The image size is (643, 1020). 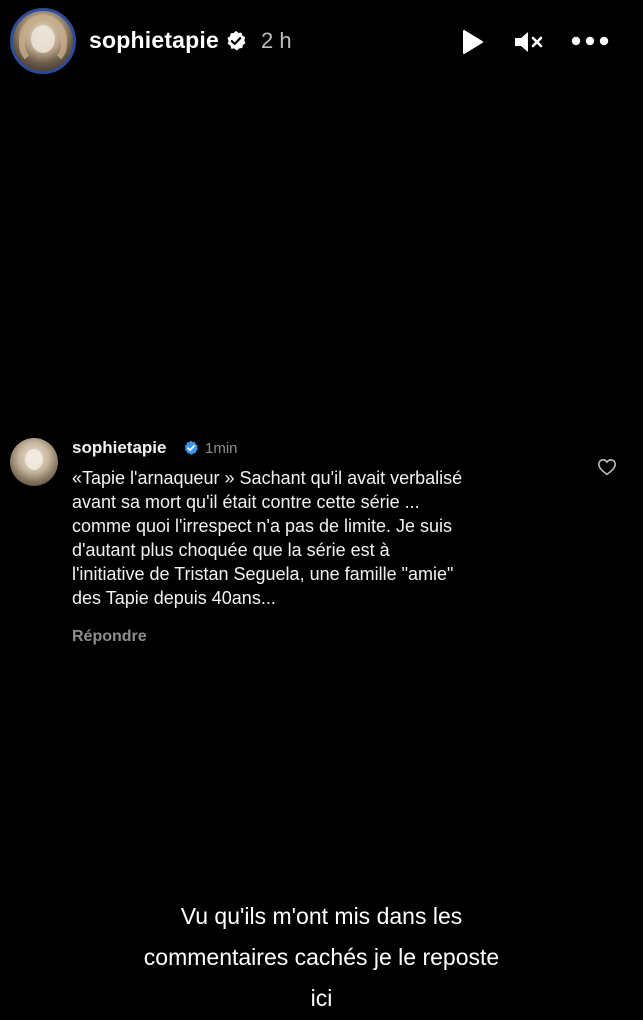 What do you see at coordinates (276, 40) in the screenshot?
I see `story-time: 2 h` at bounding box center [276, 40].